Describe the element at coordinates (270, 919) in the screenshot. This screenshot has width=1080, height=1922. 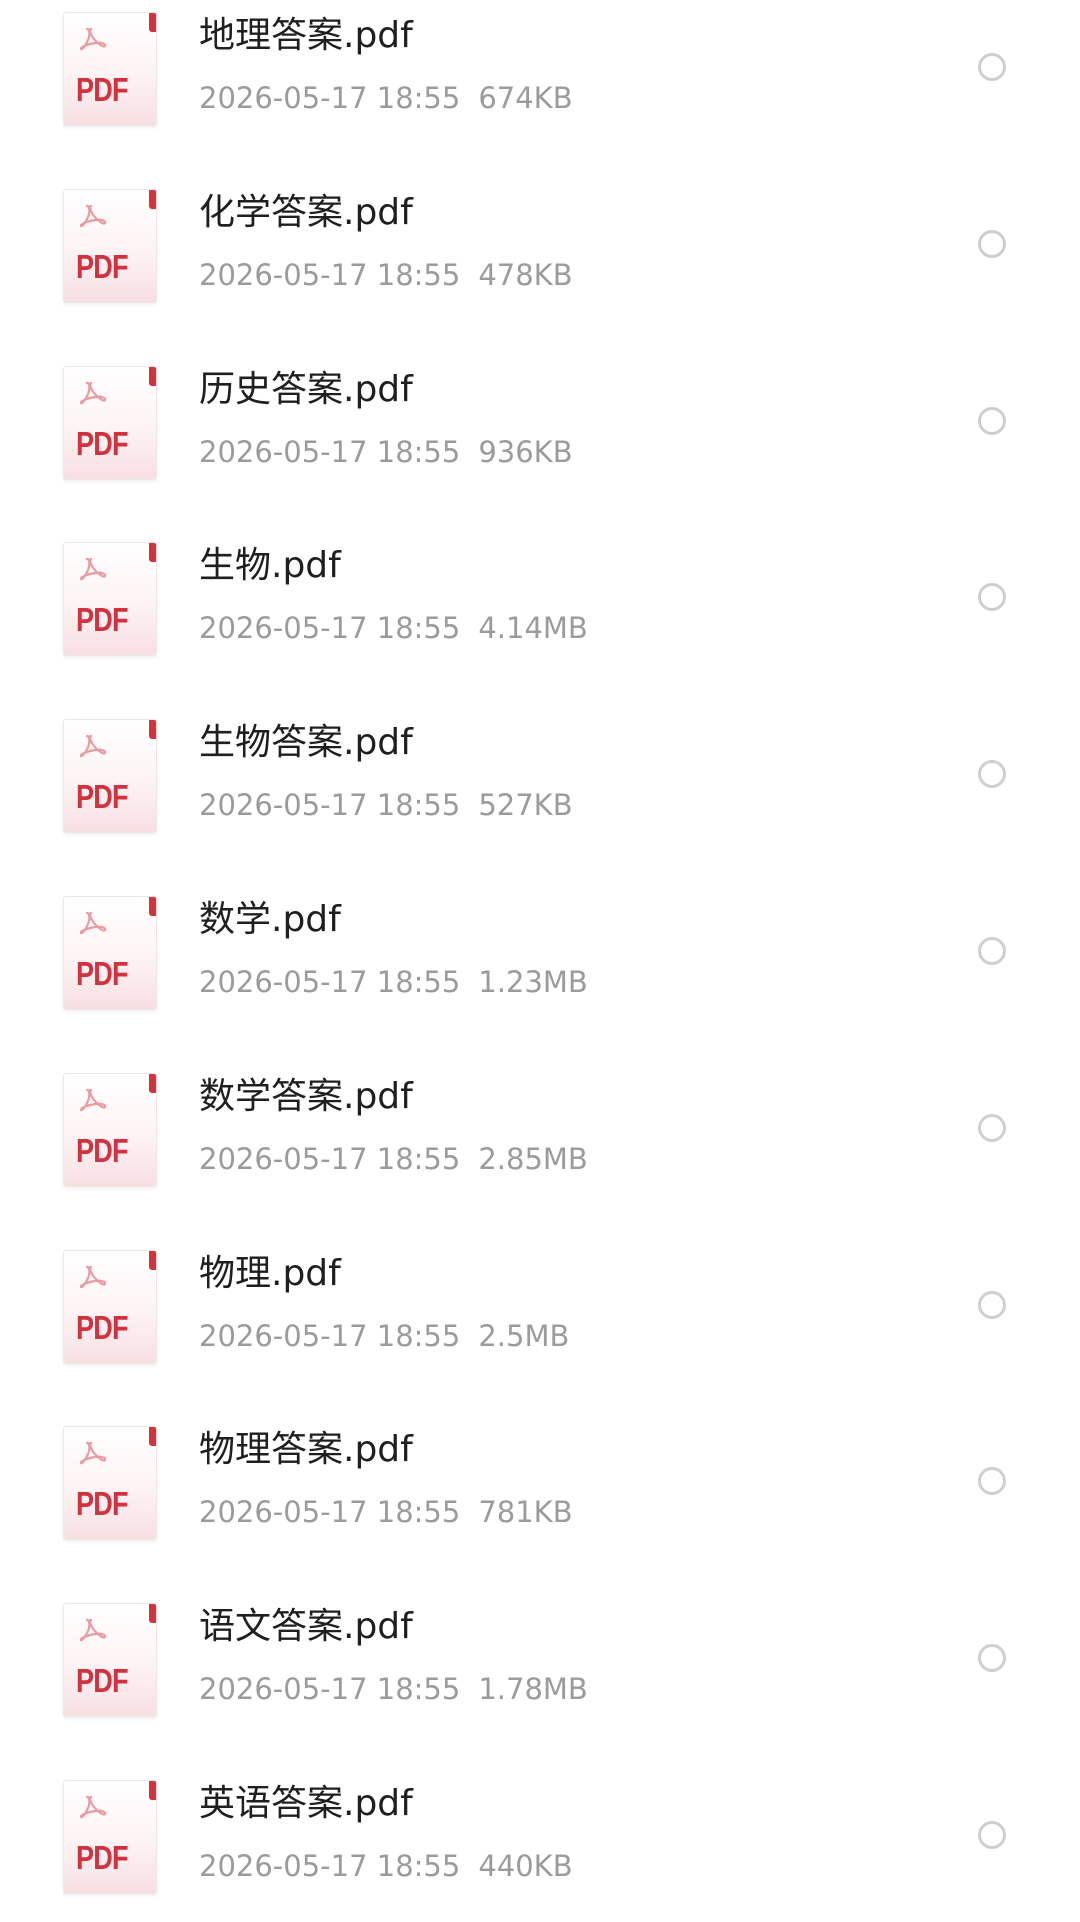
I see `file-name: 数学.pdf` at that location.